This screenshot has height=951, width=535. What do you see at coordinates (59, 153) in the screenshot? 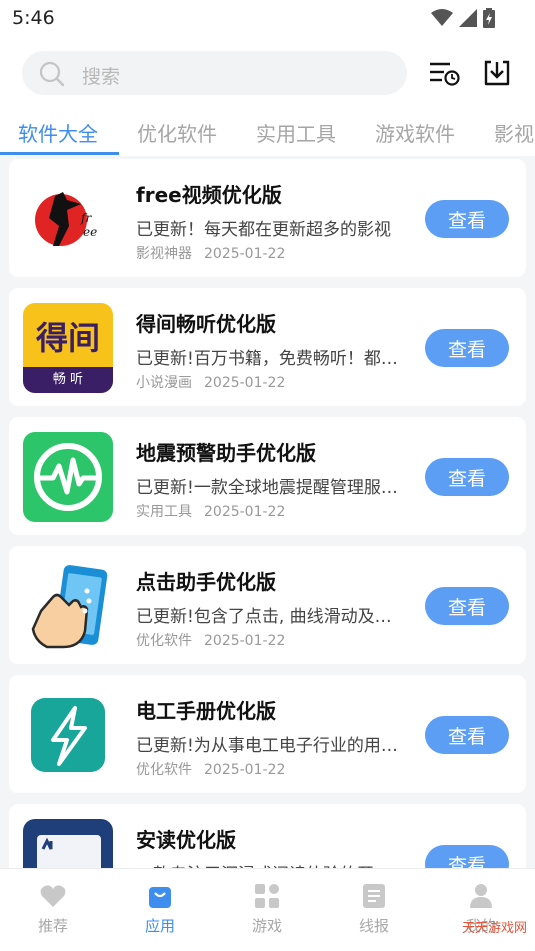
I see `active-tab-indicator` at bounding box center [59, 153].